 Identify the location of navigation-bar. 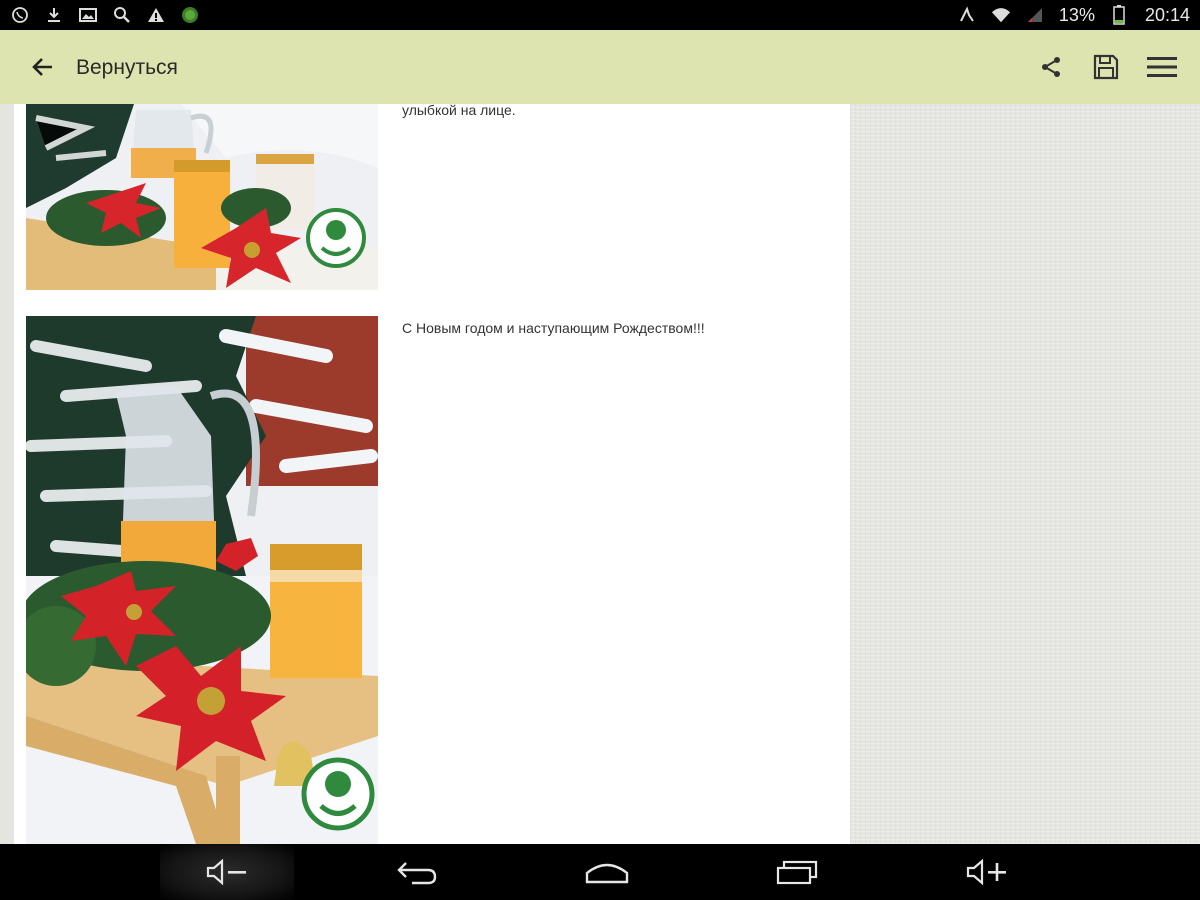
(600, 872).